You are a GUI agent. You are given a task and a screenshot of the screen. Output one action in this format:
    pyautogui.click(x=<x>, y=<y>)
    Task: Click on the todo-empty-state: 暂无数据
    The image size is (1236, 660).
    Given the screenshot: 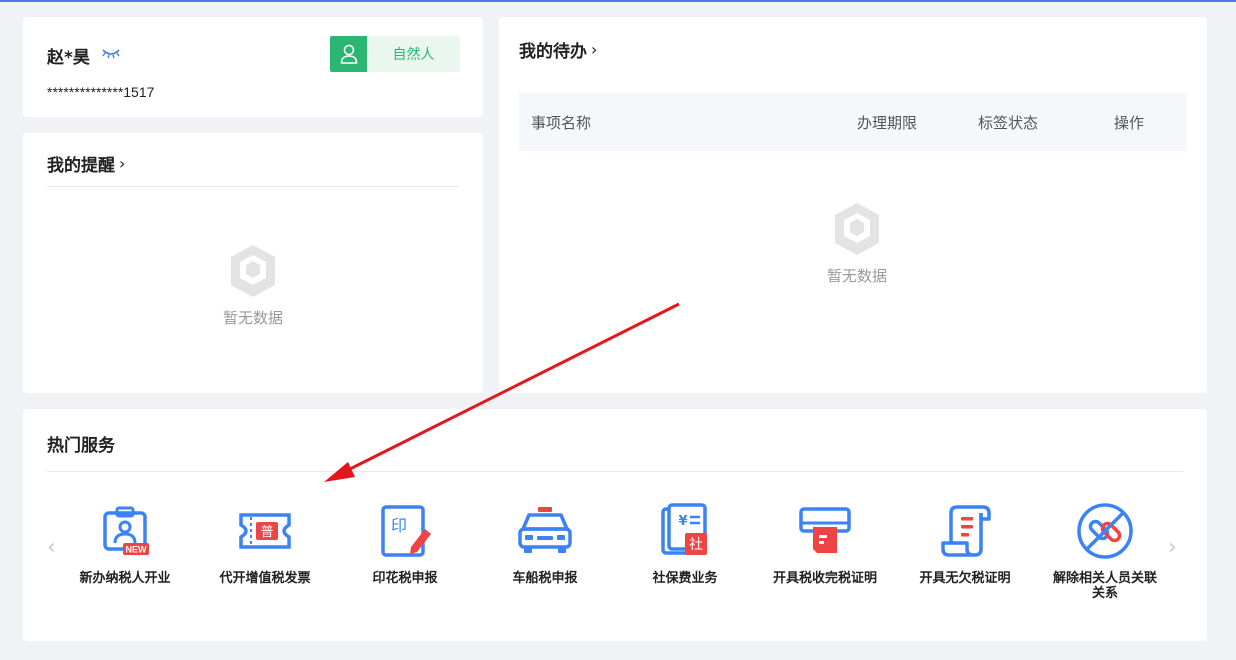 What is the action you would take?
    pyautogui.click(x=857, y=243)
    